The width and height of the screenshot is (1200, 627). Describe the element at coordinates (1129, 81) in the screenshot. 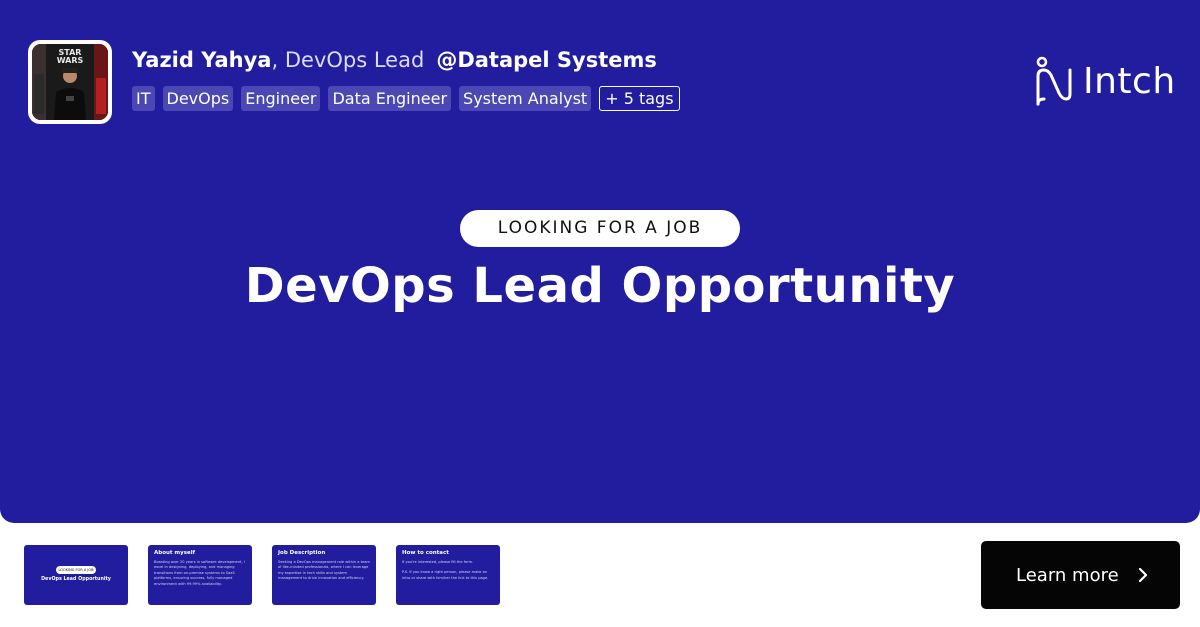

I see `brand-name: Intch` at that location.